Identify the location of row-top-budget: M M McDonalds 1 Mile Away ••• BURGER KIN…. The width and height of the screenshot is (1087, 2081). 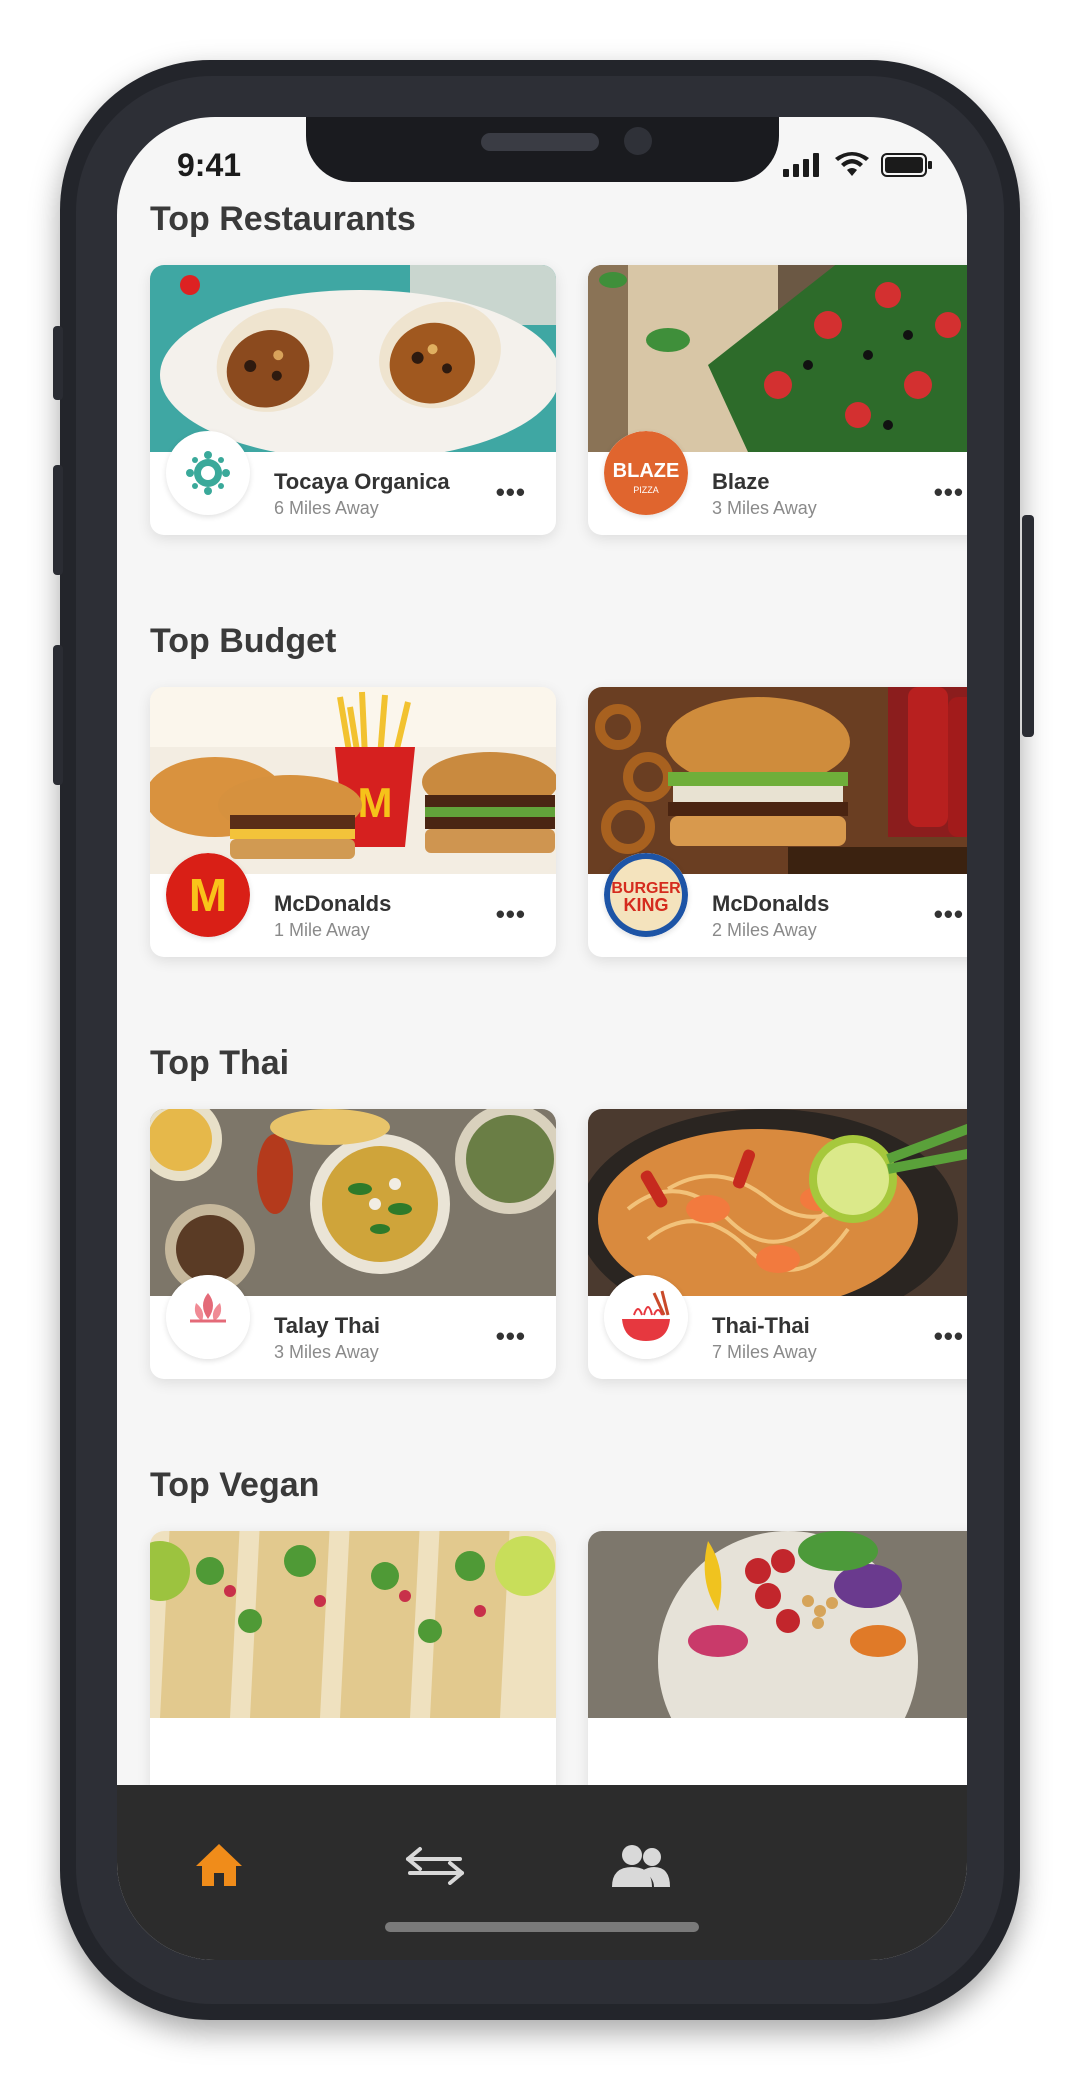
(558, 822).